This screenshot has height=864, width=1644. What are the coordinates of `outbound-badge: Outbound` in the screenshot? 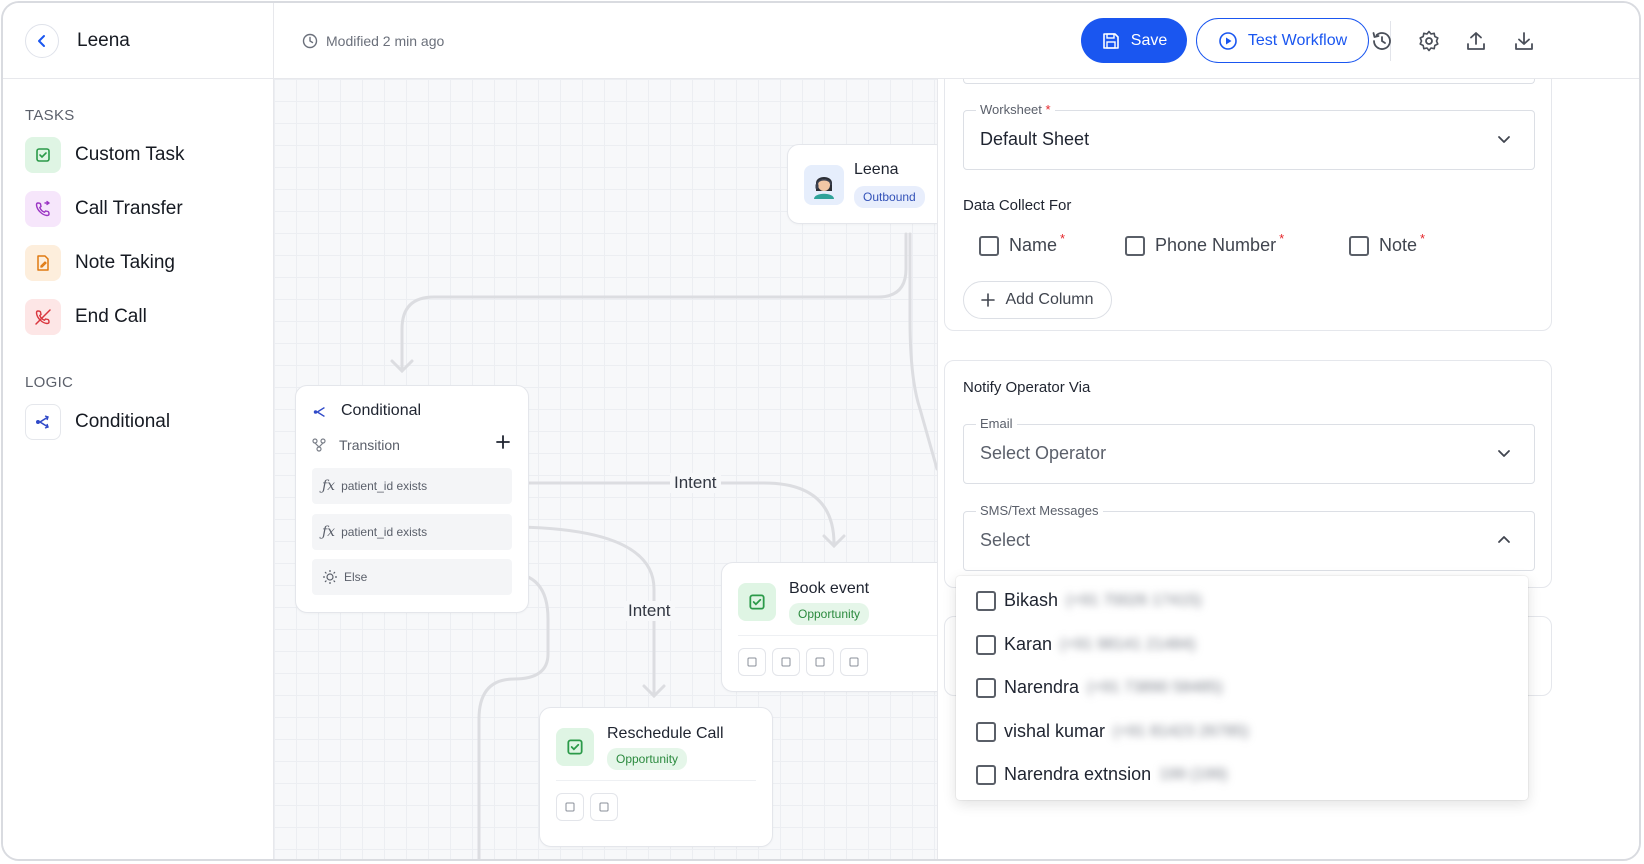 It's located at (889, 197).